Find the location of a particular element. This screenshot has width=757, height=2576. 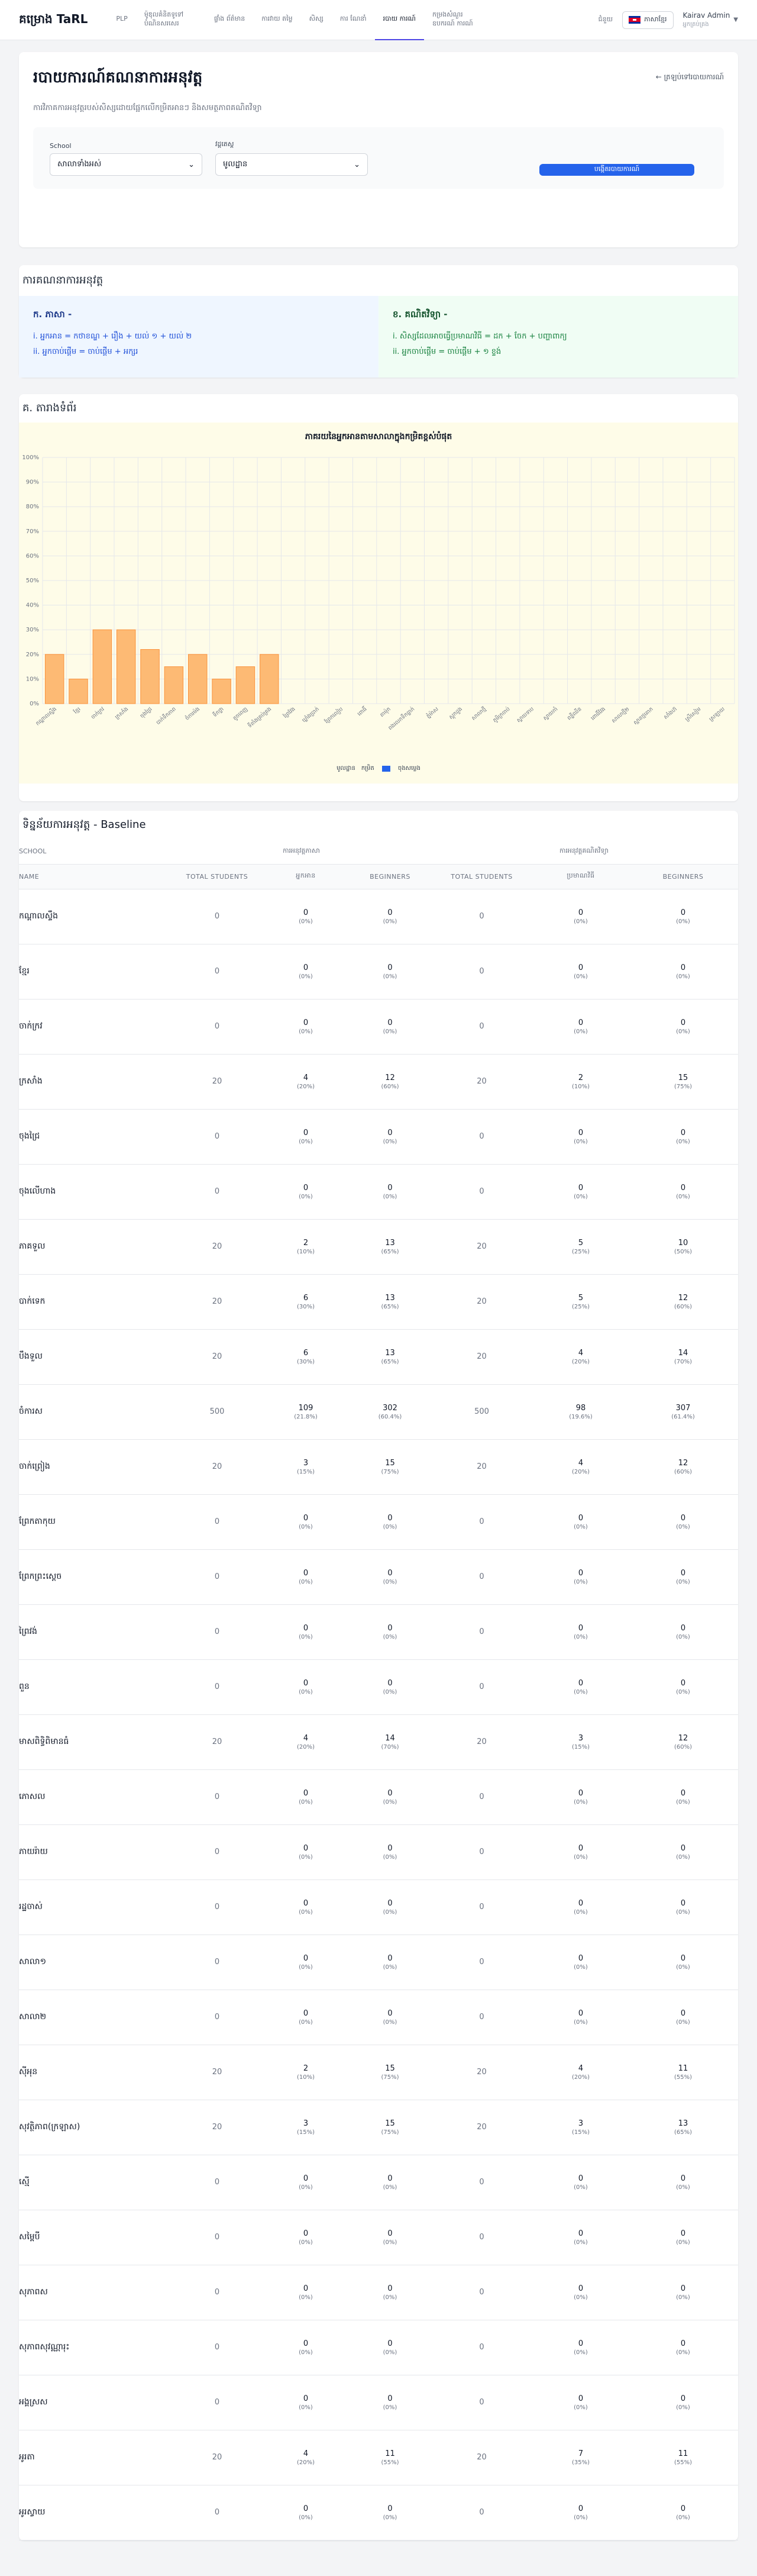

x-tick-label: សាលាថ្មី is located at coordinates (479, 713).